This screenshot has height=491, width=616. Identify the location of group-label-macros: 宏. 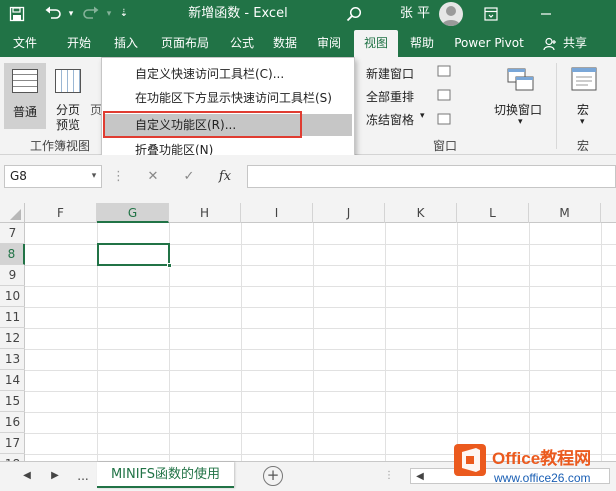
(582, 146).